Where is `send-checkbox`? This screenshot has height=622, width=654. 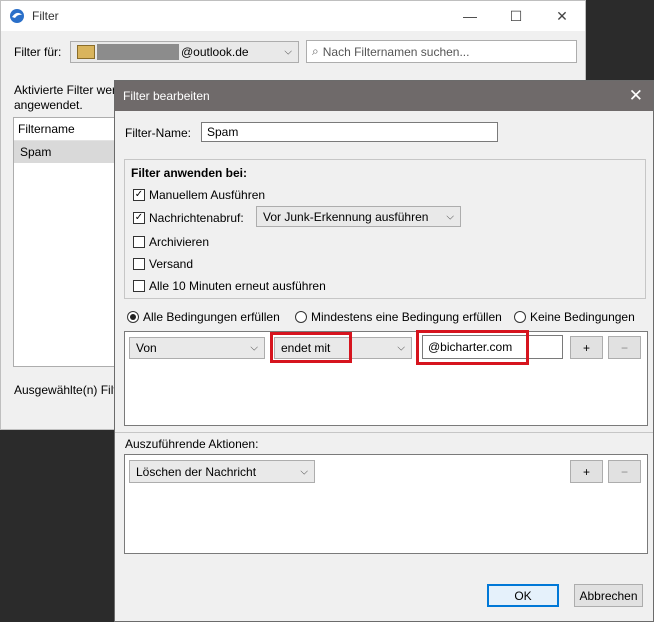 send-checkbox is located at coordinates (139, 264).